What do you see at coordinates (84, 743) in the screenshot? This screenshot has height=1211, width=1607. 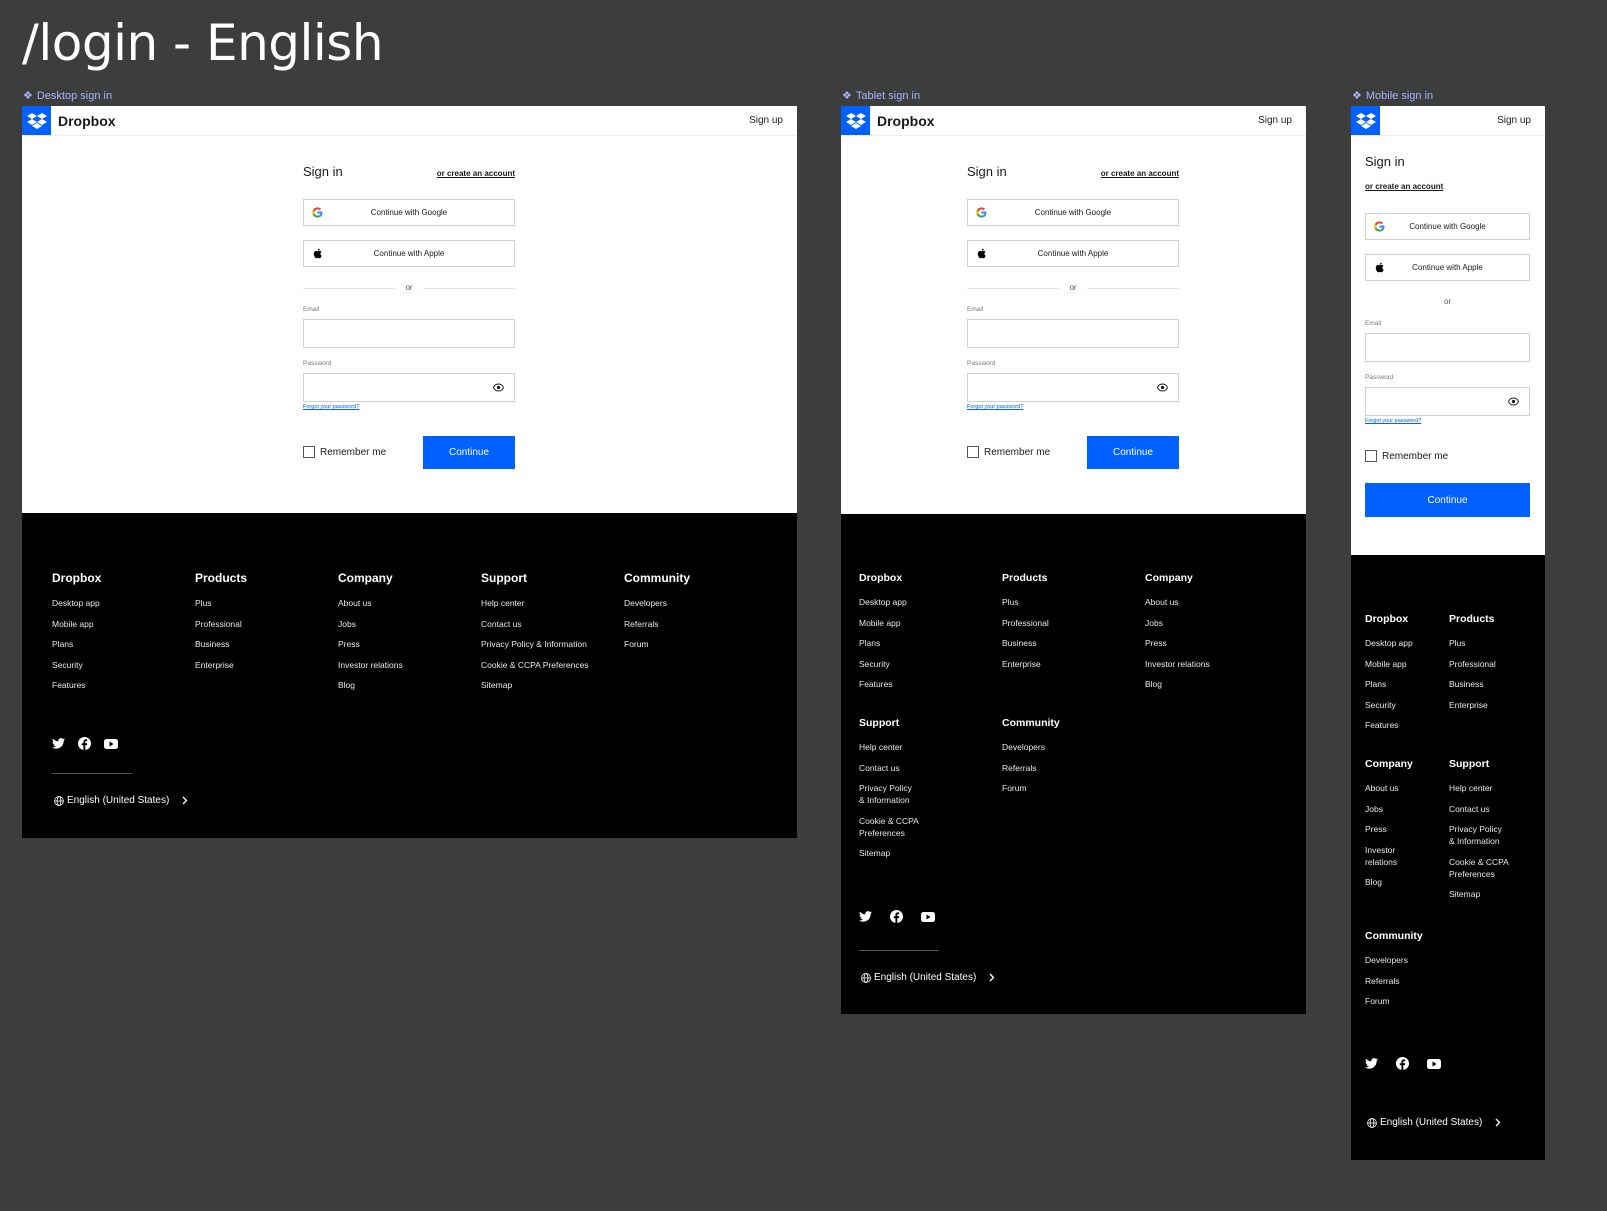 I see `facebook-icon` at bounding box center [84, 743].